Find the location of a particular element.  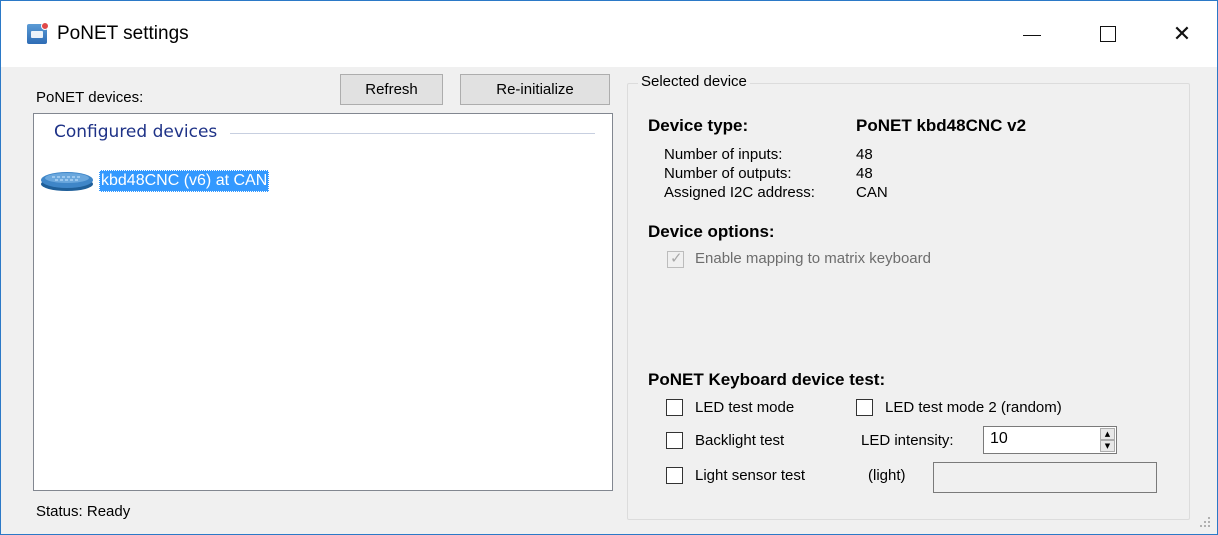

light-value-field is located at coordinates (1045, 477).